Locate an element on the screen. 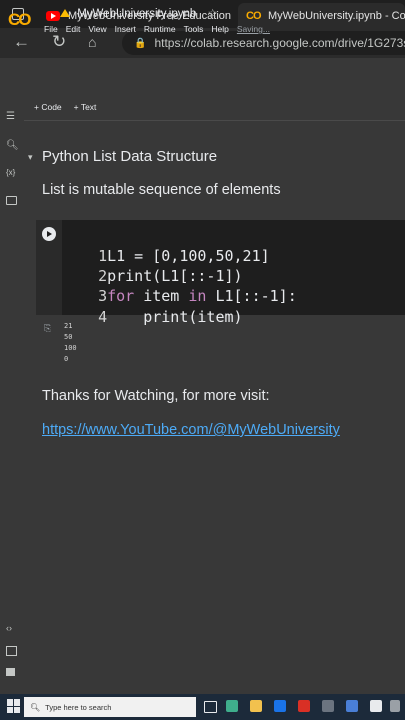  terminal-icon is located at coordinates (10, 672).